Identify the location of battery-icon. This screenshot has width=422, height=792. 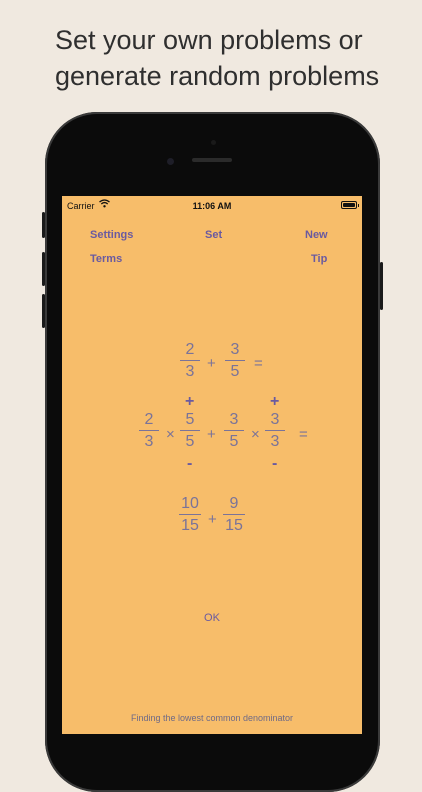
(350, 205).